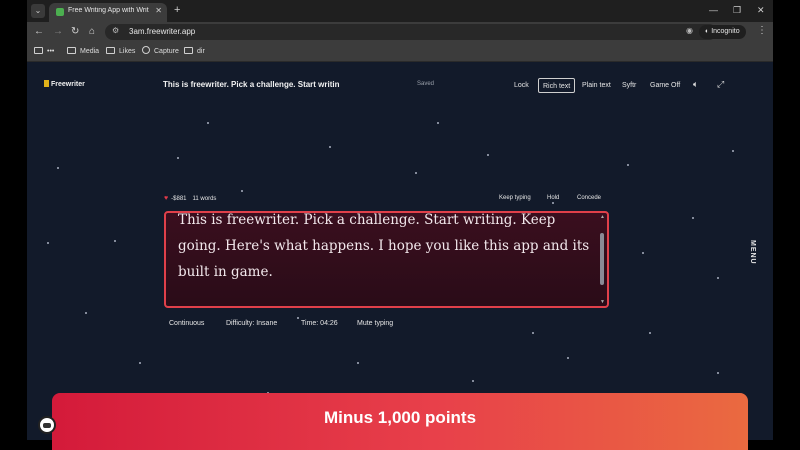  What do you see at coordinates (752, 252) in the screenshot?
I see `menu-button: MENU` at bounding box center [752, 252].